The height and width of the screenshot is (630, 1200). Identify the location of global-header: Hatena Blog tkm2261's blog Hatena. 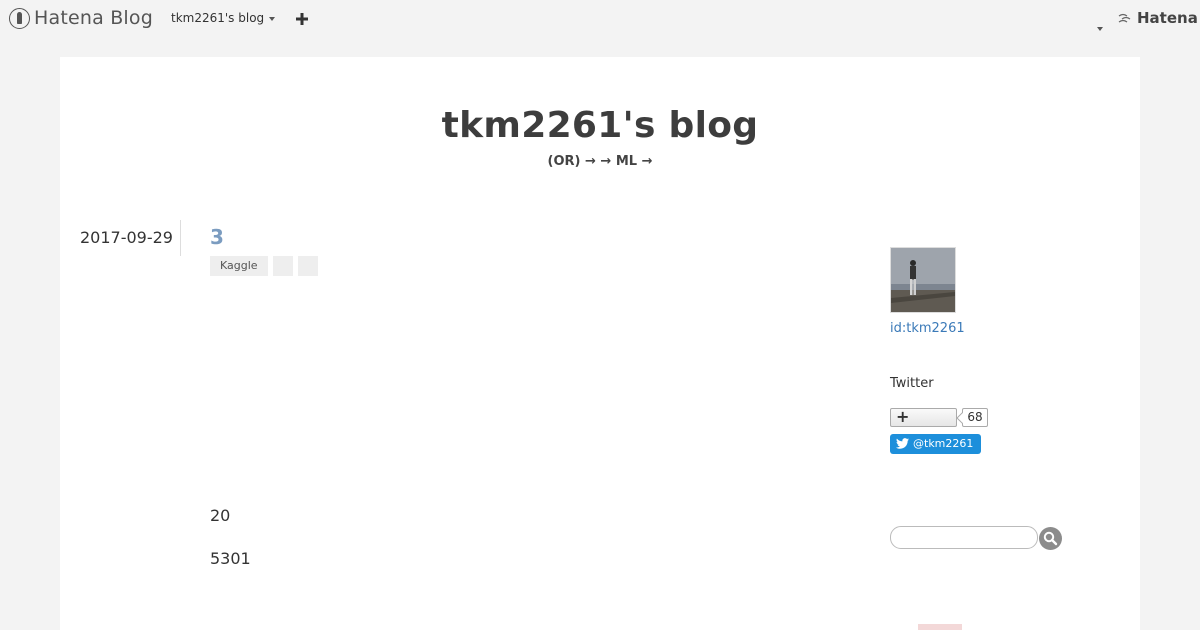
(600, 19).